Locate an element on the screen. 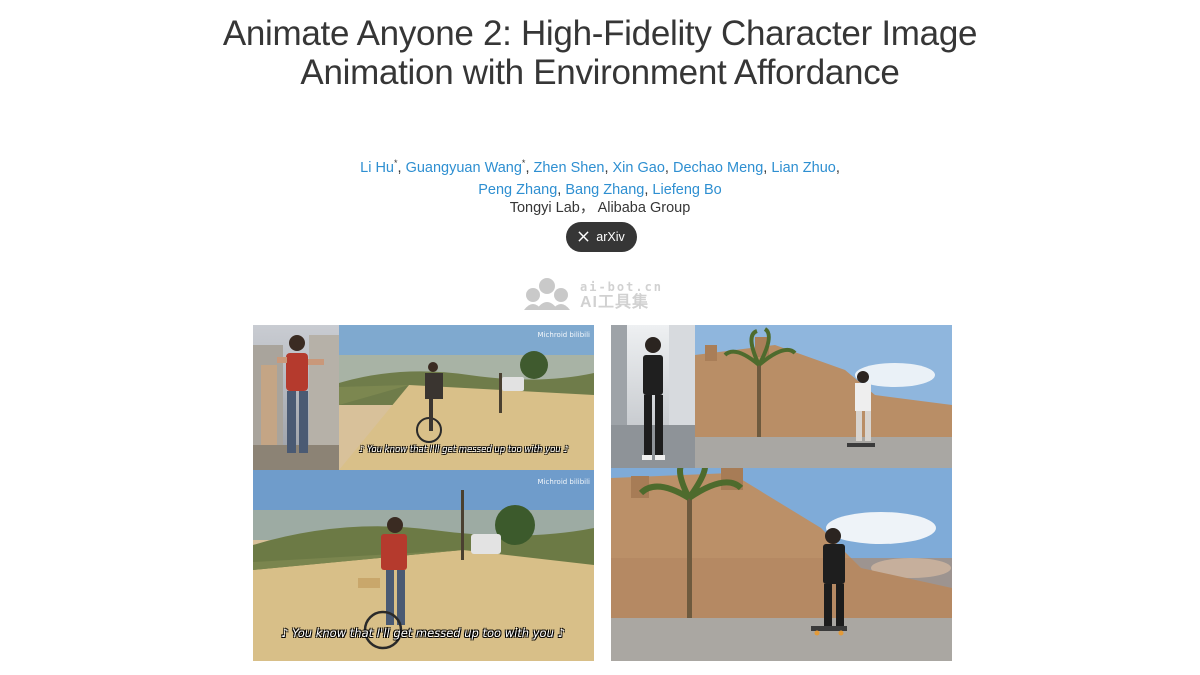 Image resolution: width=1200 pixels, height=675 pixels. generated-result-panel is located at coordinates (781, 564).